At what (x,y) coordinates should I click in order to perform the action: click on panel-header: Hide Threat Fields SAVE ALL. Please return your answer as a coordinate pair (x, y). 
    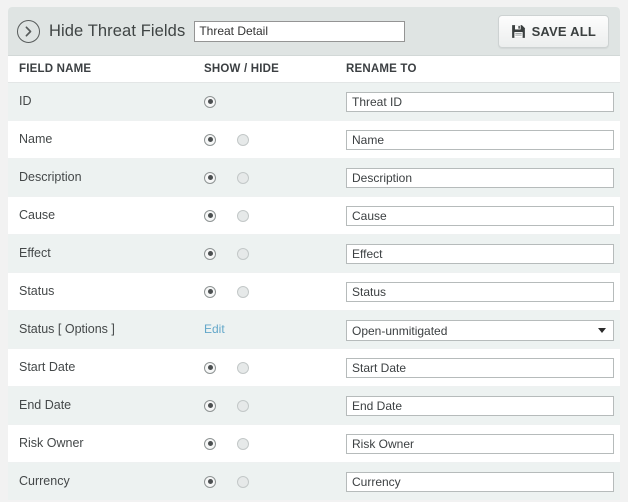
    Looking at the image, I should click on (314, 31).